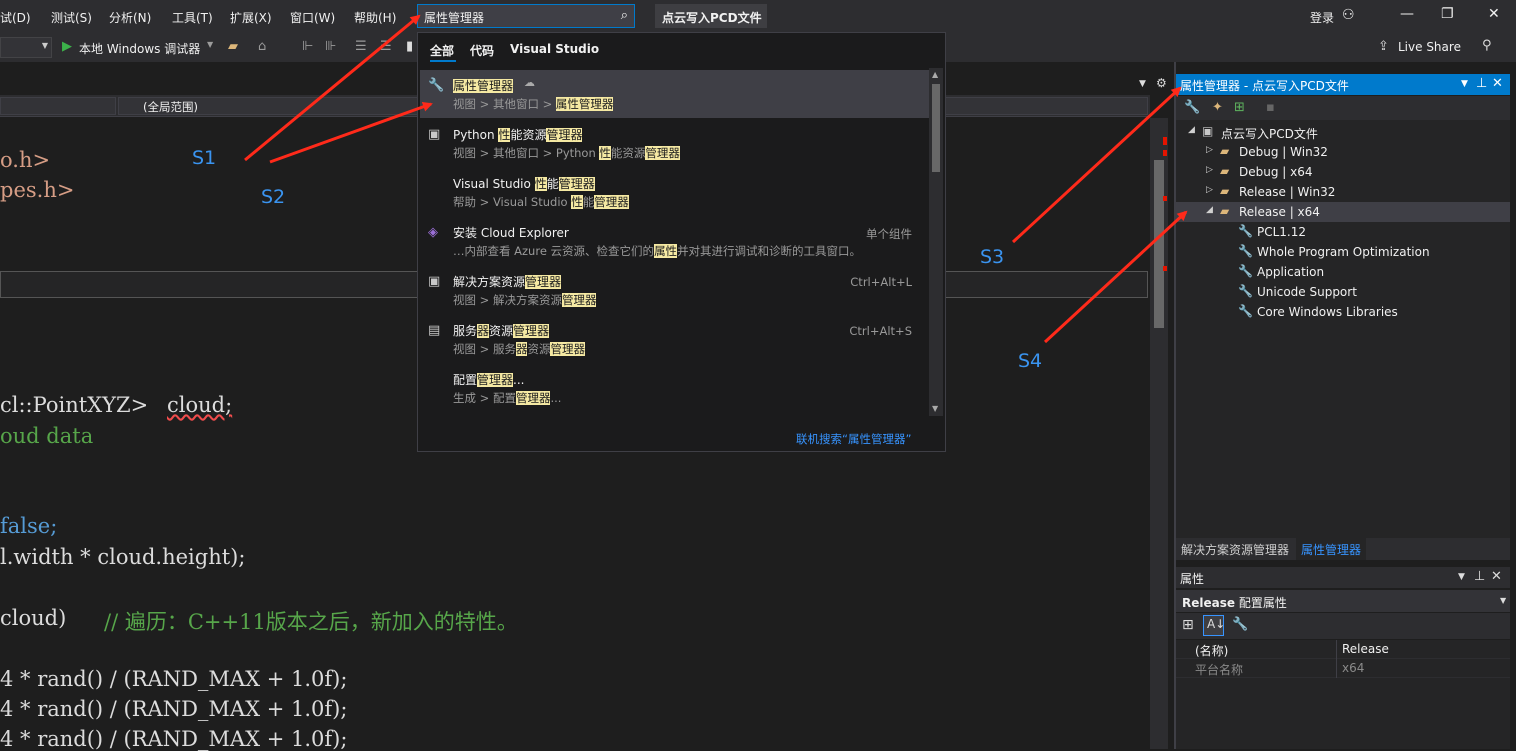  Describe the element at coordinates (1192, 107) in the screenshot. I see `properties-wrench-icon: 🔧` at that location.